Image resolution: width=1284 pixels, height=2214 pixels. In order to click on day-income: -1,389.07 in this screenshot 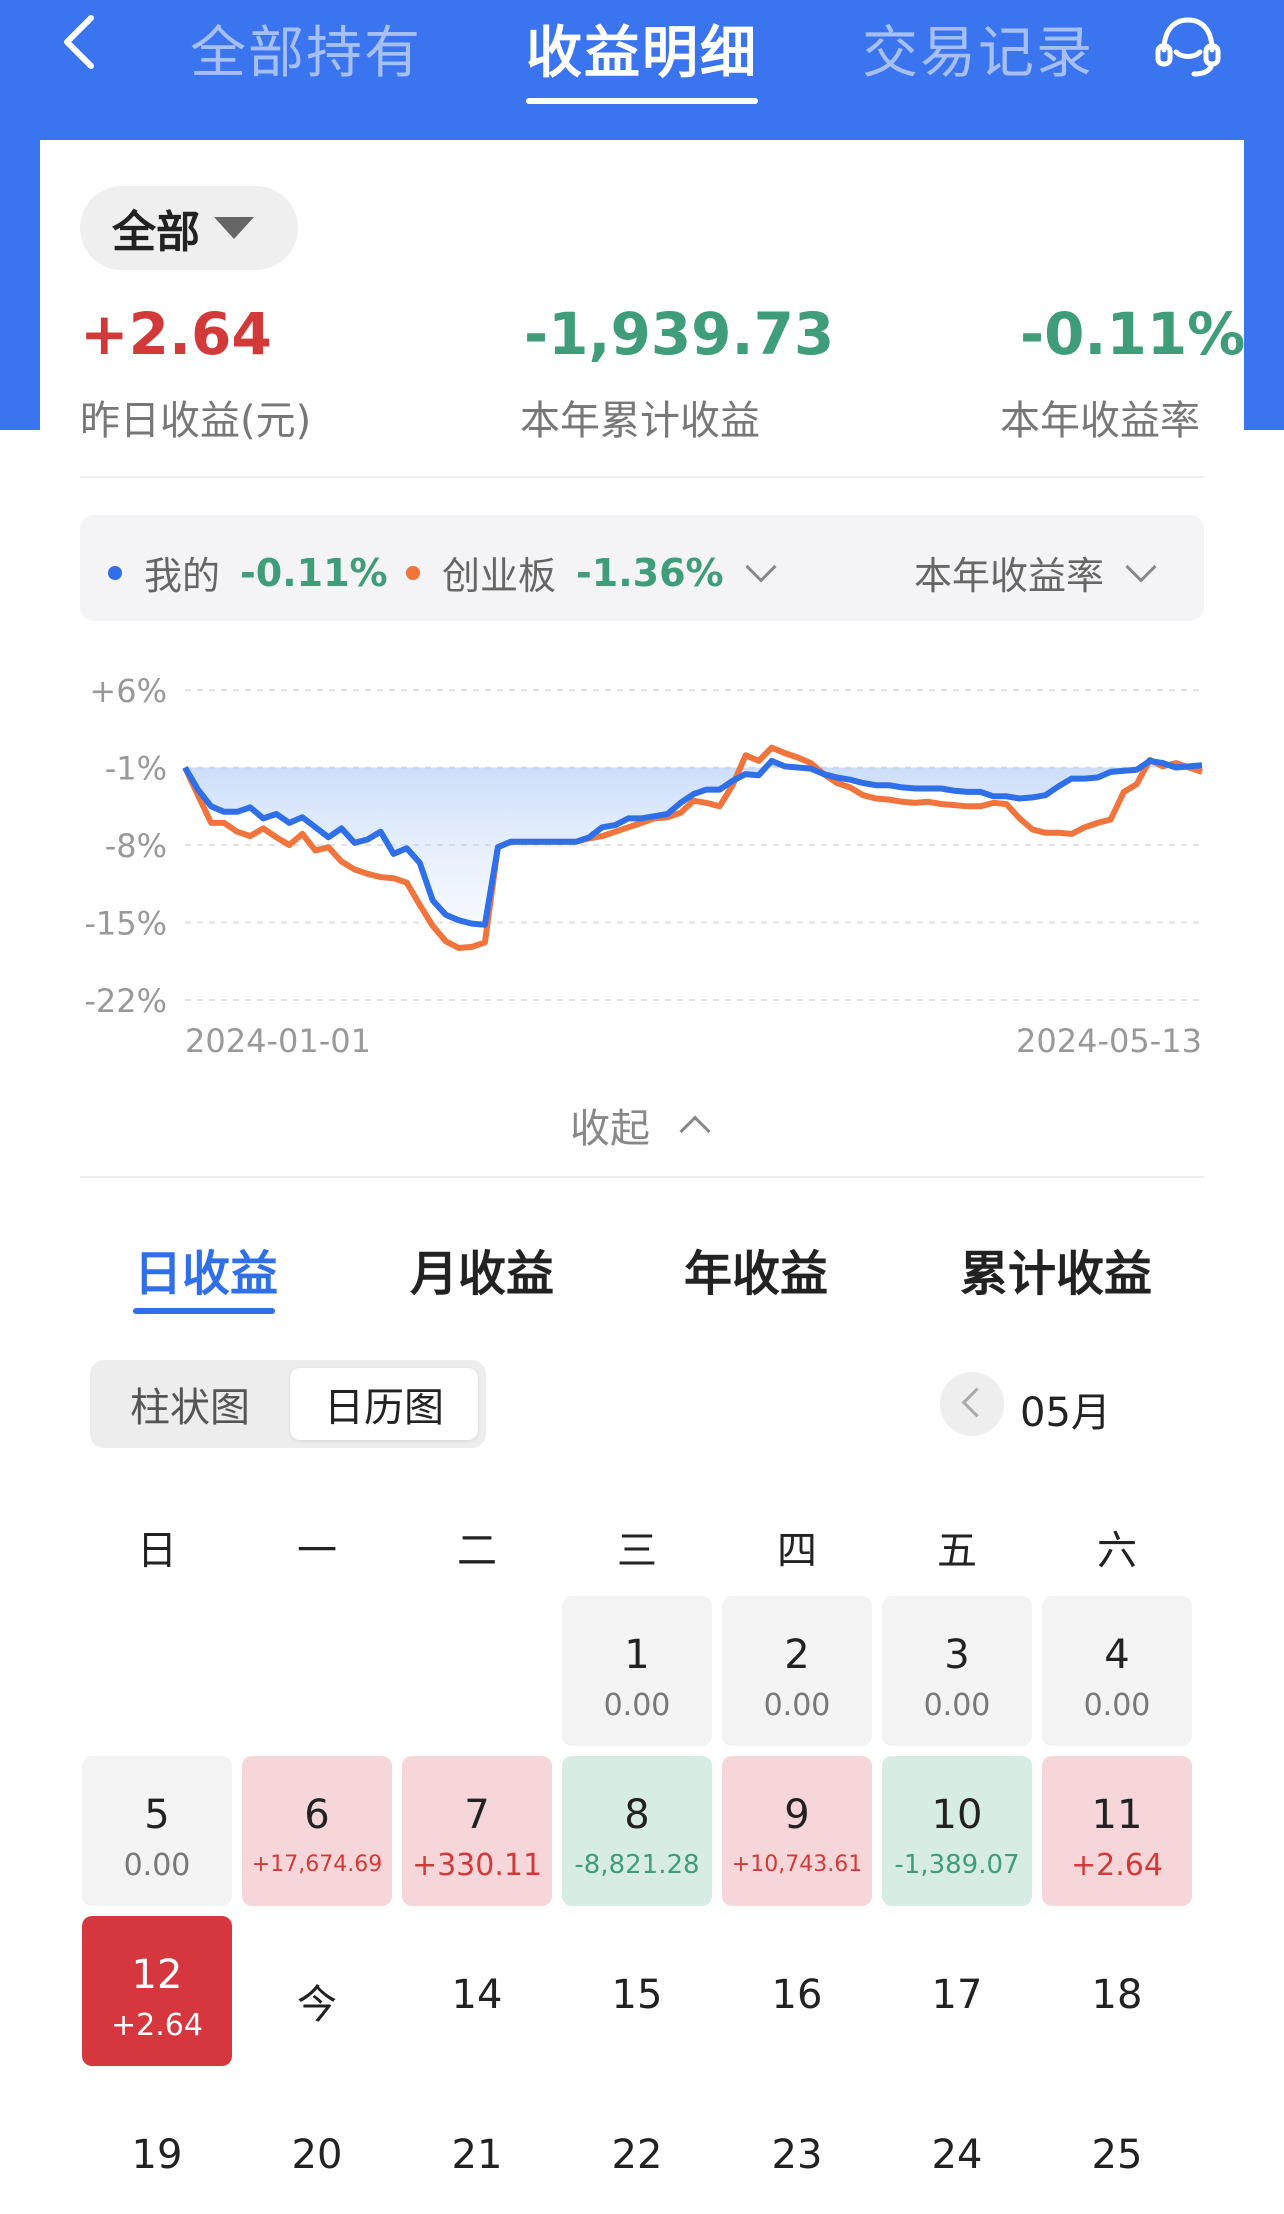, I will do `click(957, 1865)`.